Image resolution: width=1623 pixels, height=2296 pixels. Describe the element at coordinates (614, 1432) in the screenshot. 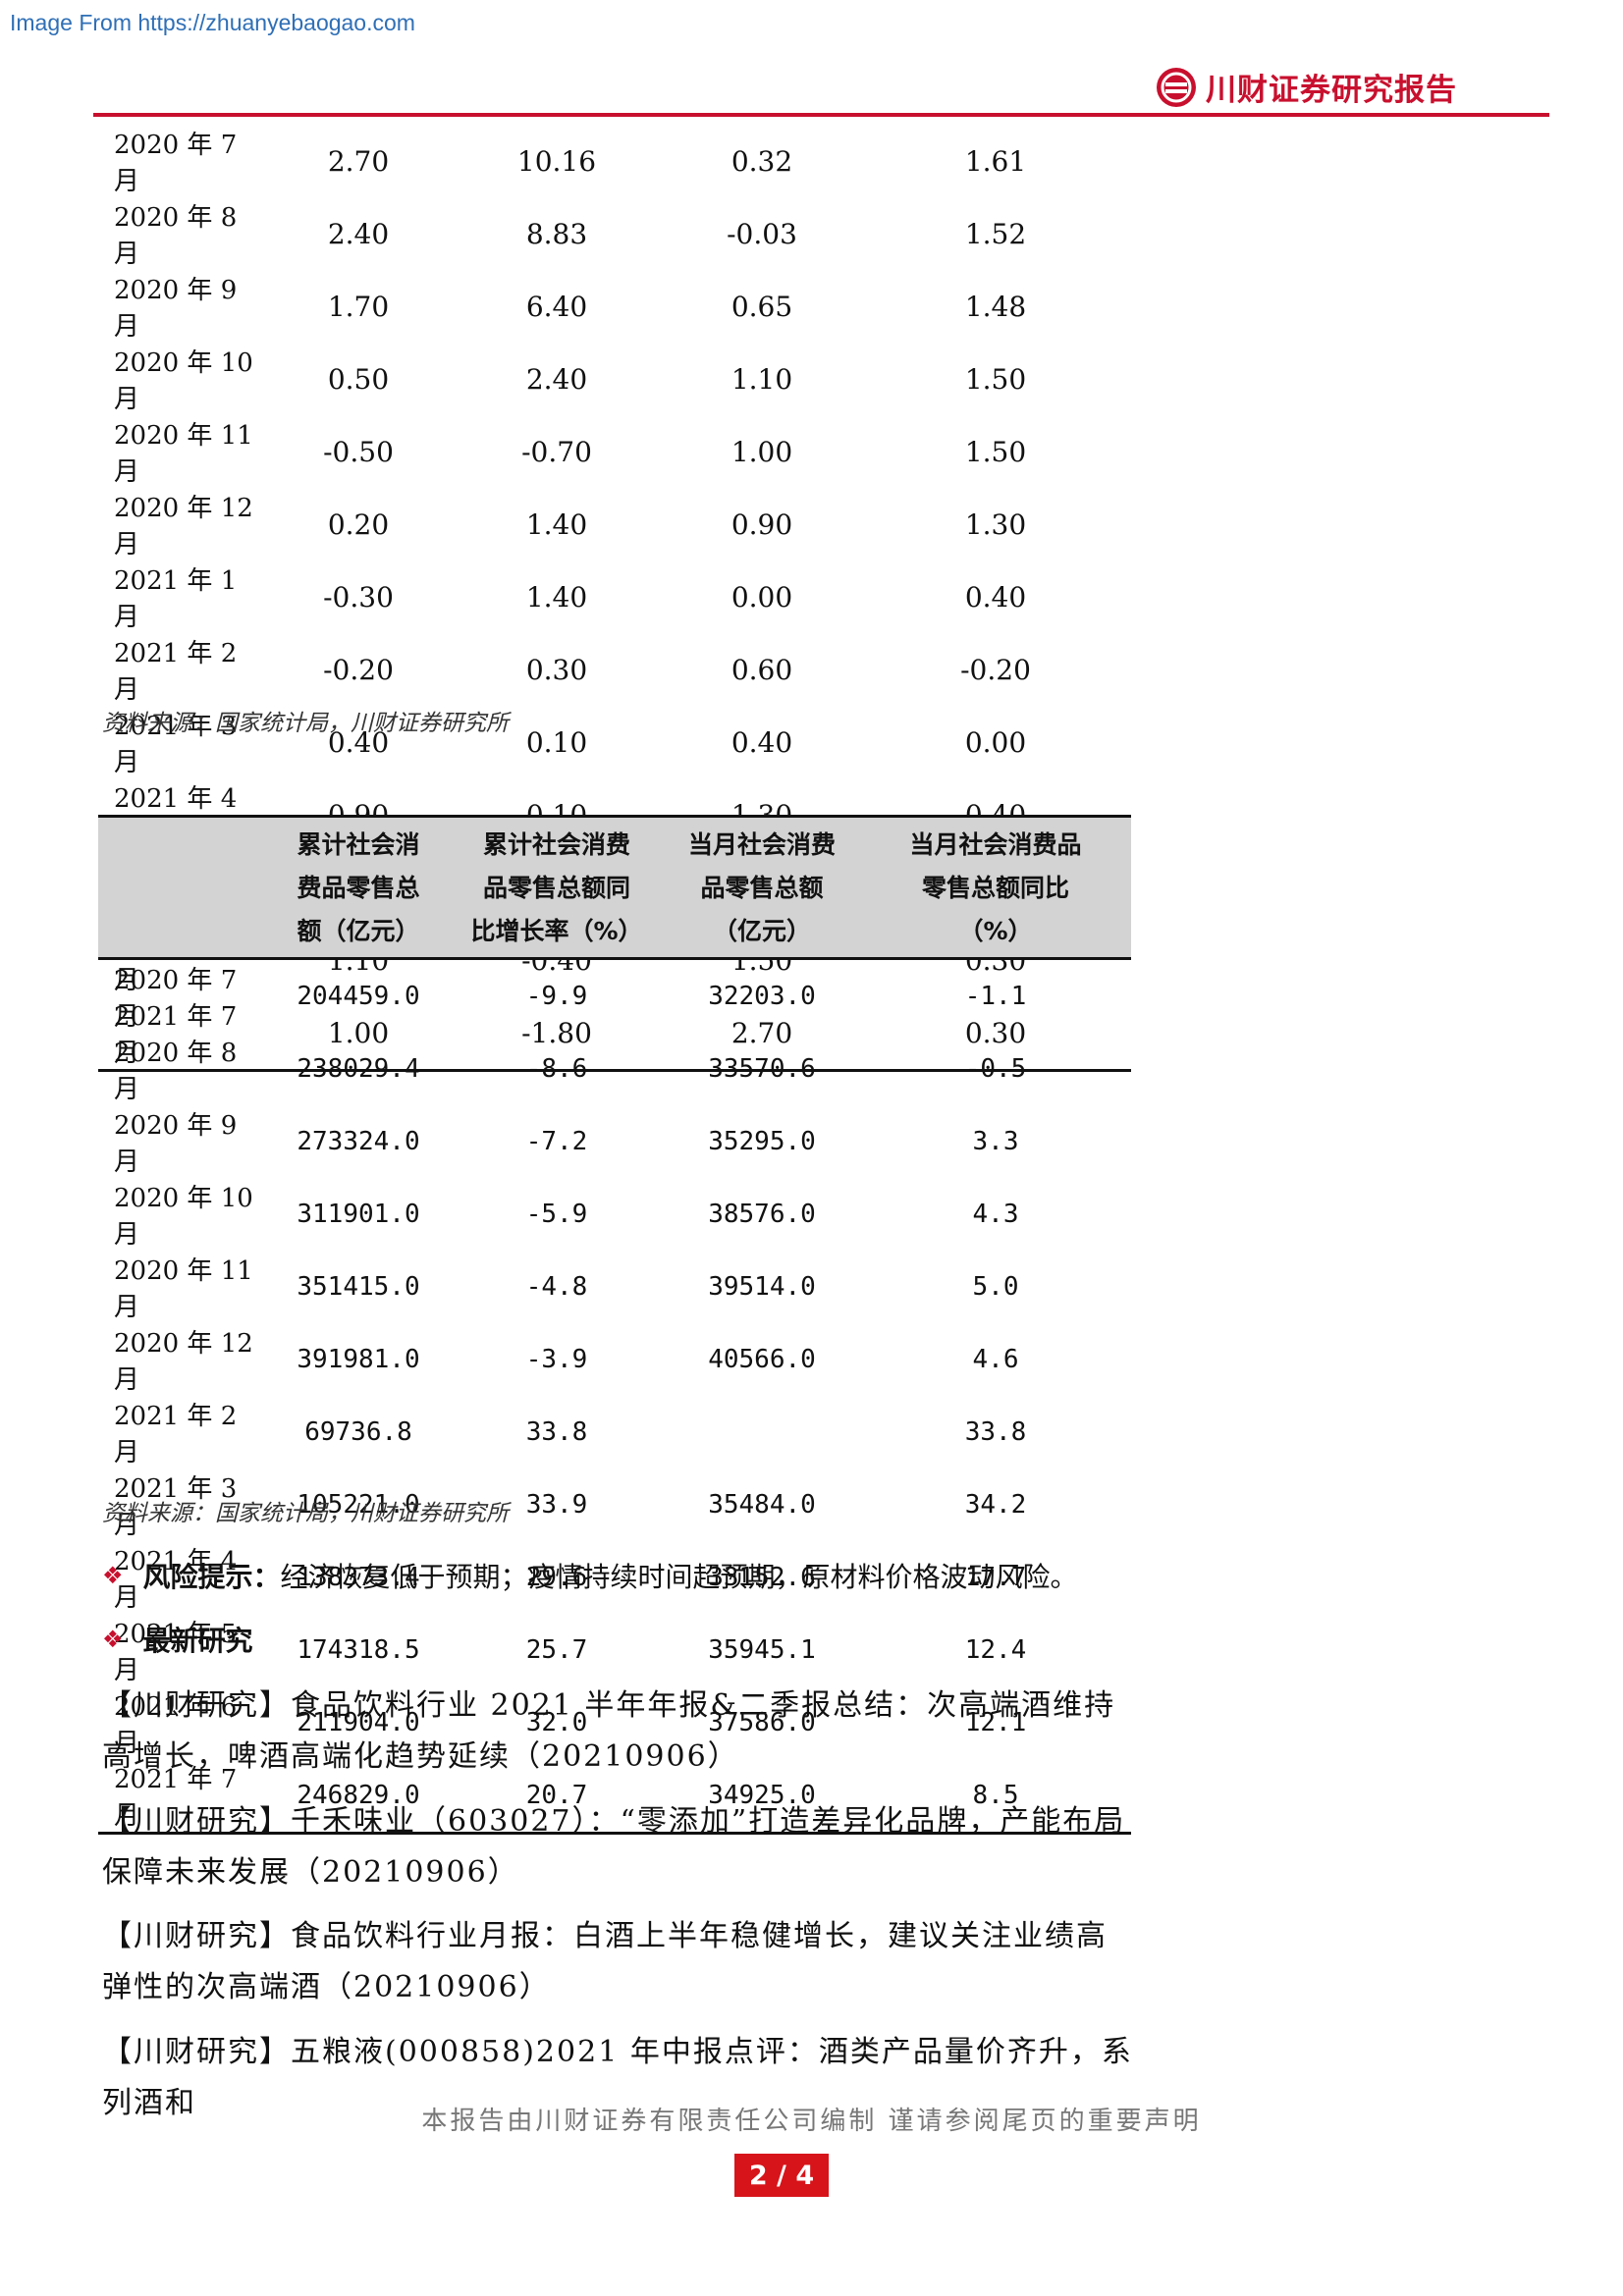

I see `table-row: 2021 年 2 月 69736.8 33.8 33.8` at that location.